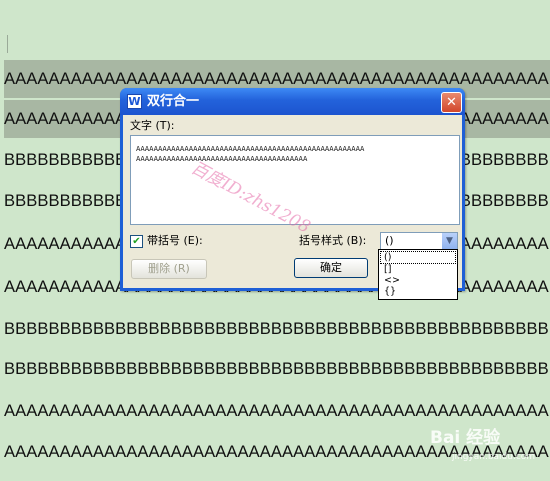 This screenshot has width=550, height=481. What do you see at coordinates (134, 101) in the screenshot?
I see `wps-app-icon: W` at bounding box center [134, 101].